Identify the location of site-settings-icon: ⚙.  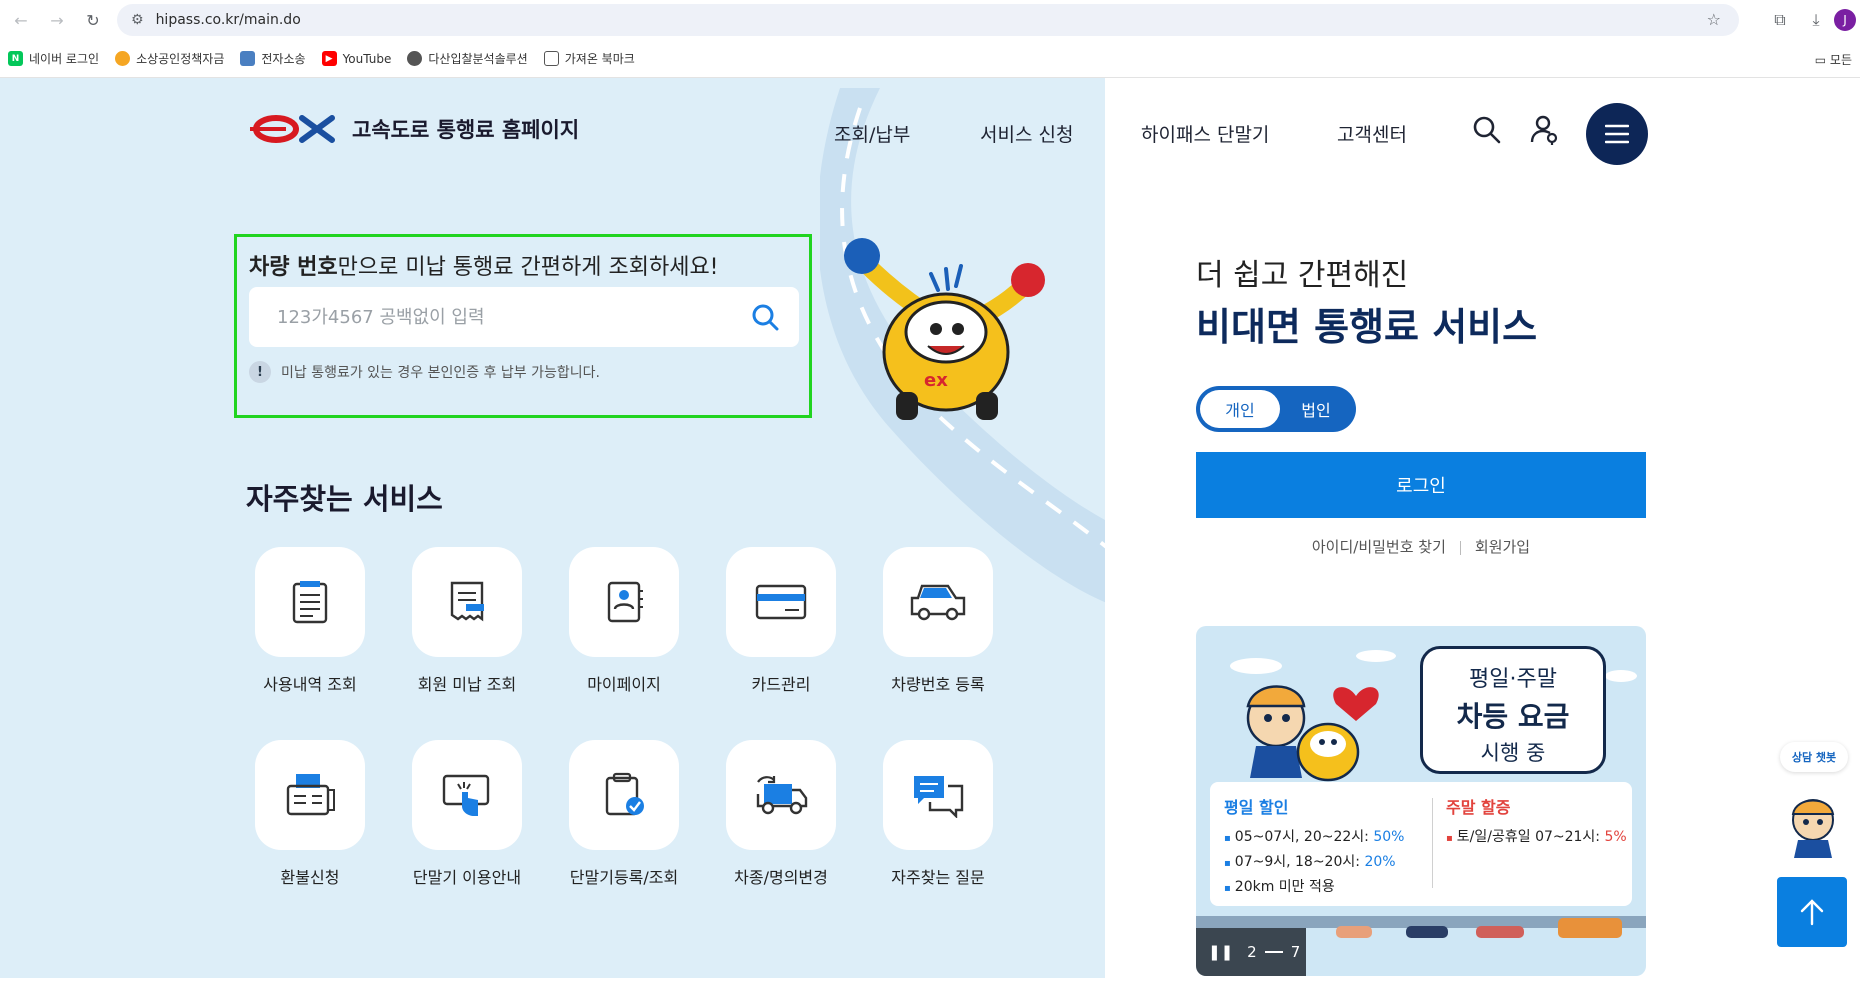
(137, 20).